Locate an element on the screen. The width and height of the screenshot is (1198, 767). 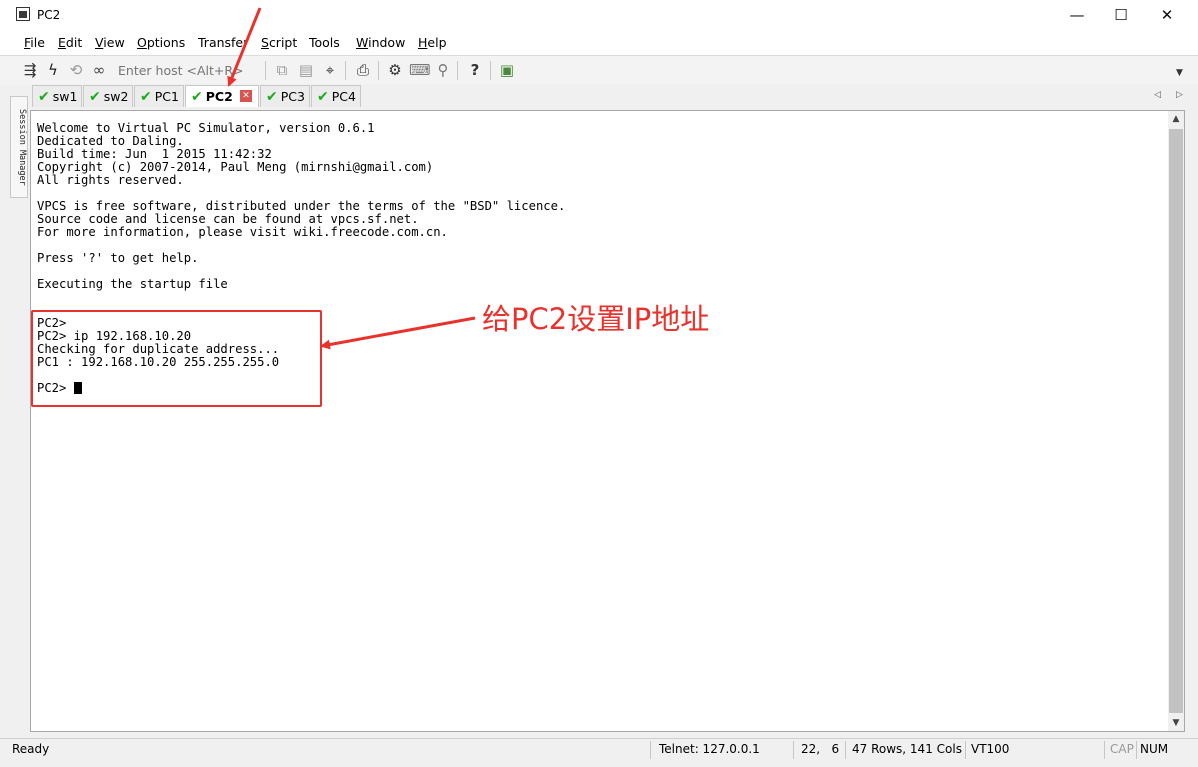
status-num-lock: NUM is located at coordinates (1154, 749).